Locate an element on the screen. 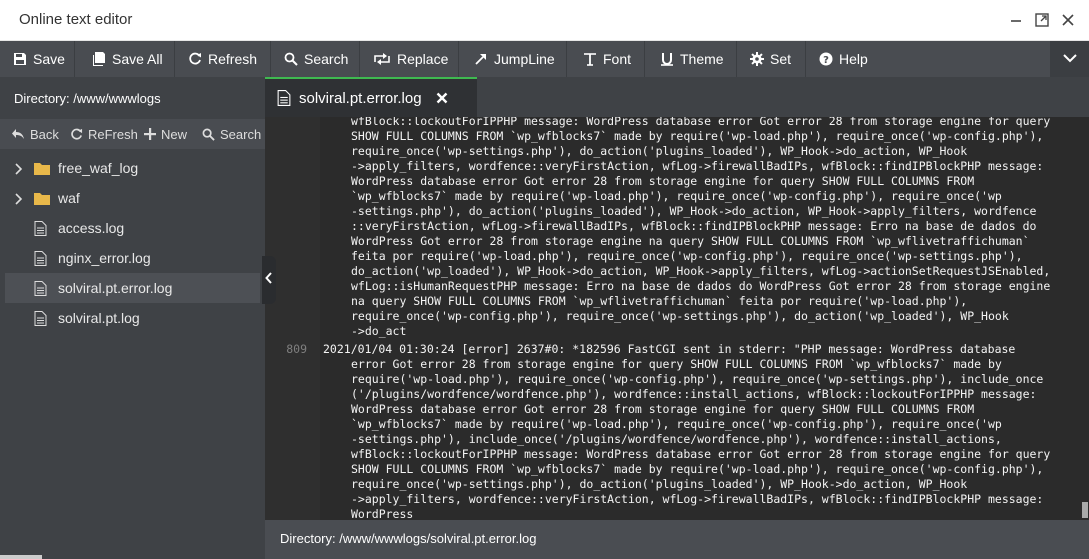 The image size is (1089, 559). sidebar-search-label: Search is located at coordinates (241, 134).